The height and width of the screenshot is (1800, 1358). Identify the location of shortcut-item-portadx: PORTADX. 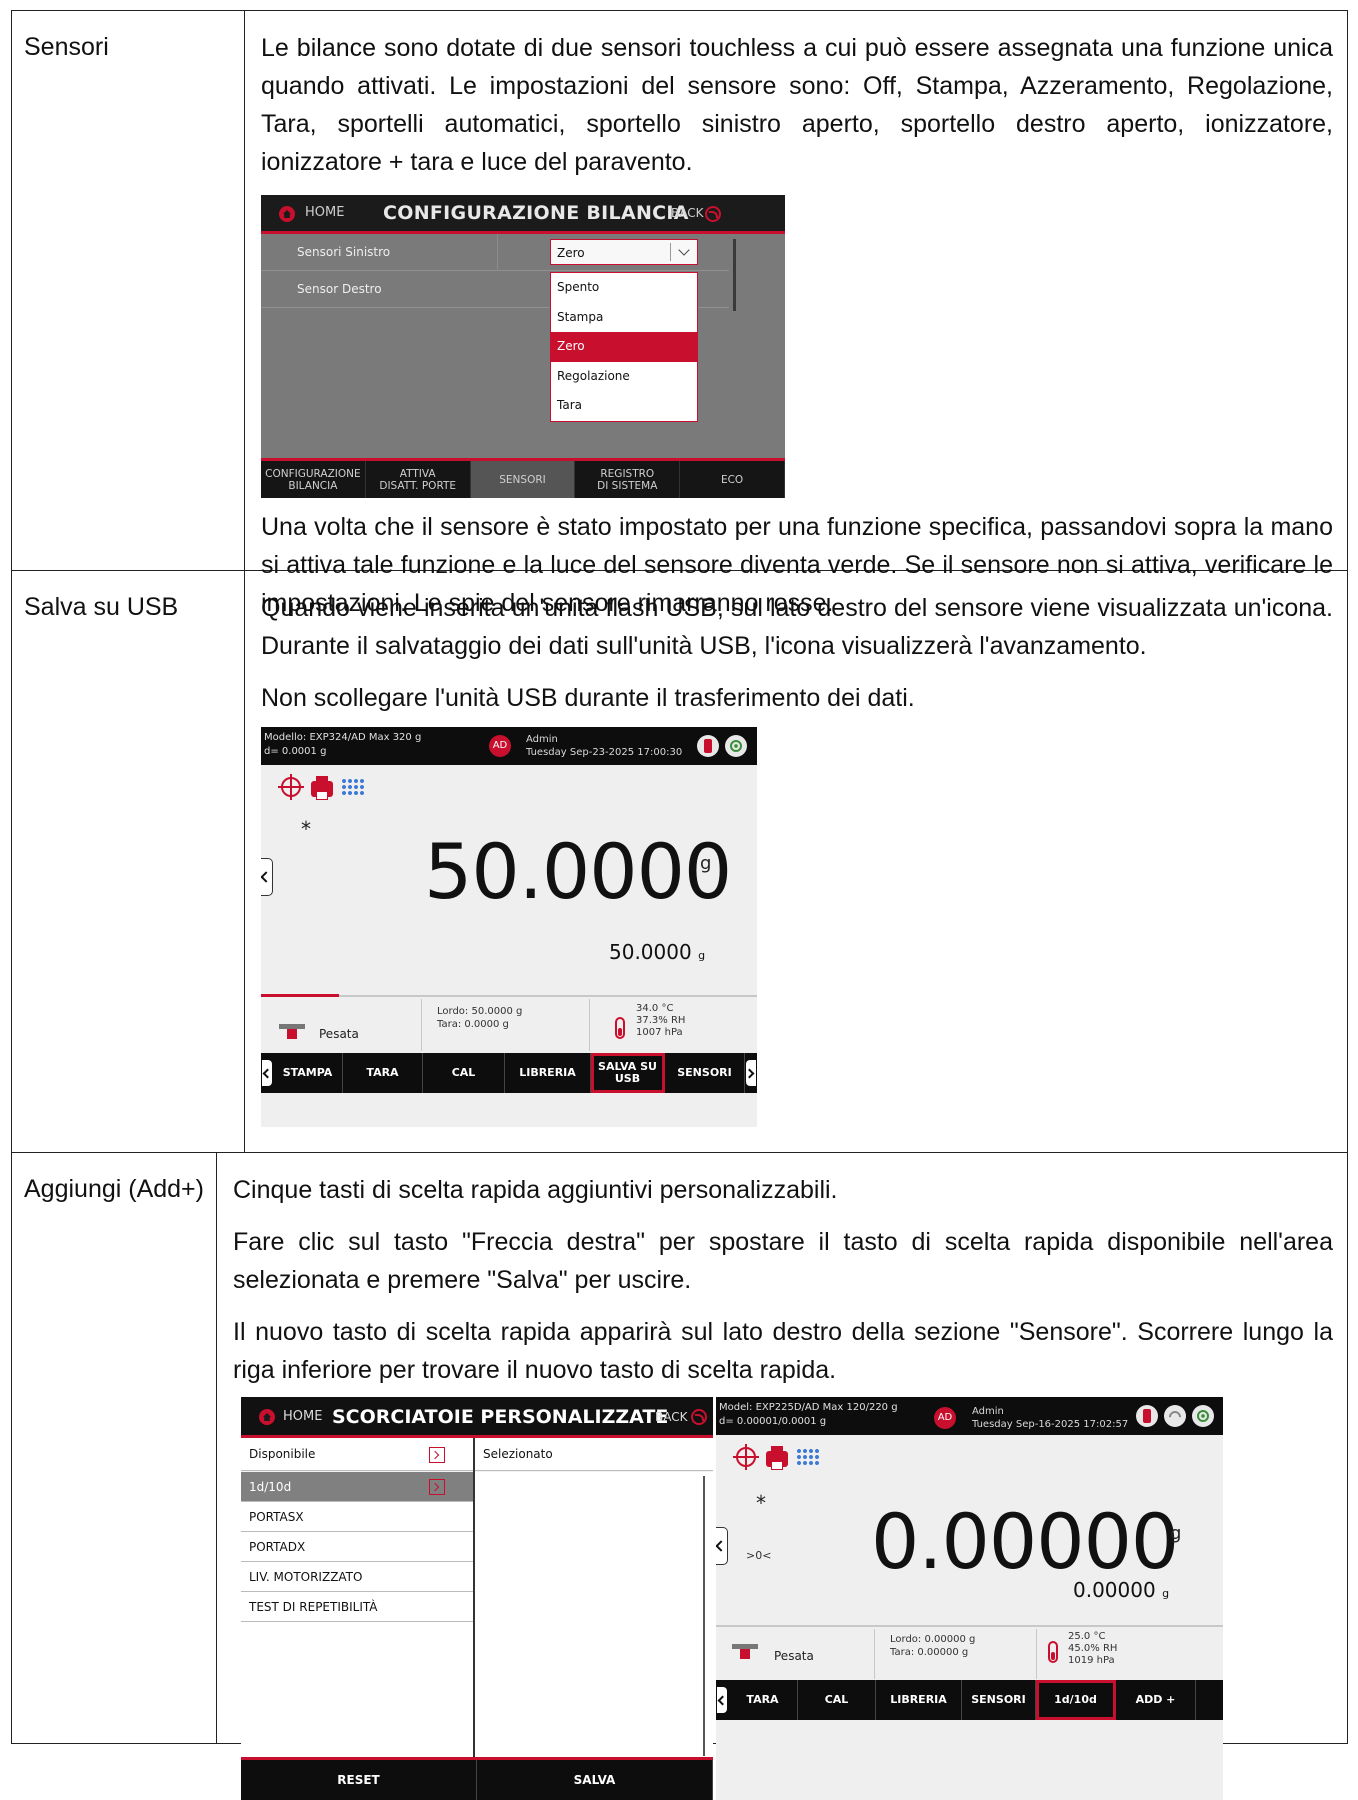
(357, 1547).